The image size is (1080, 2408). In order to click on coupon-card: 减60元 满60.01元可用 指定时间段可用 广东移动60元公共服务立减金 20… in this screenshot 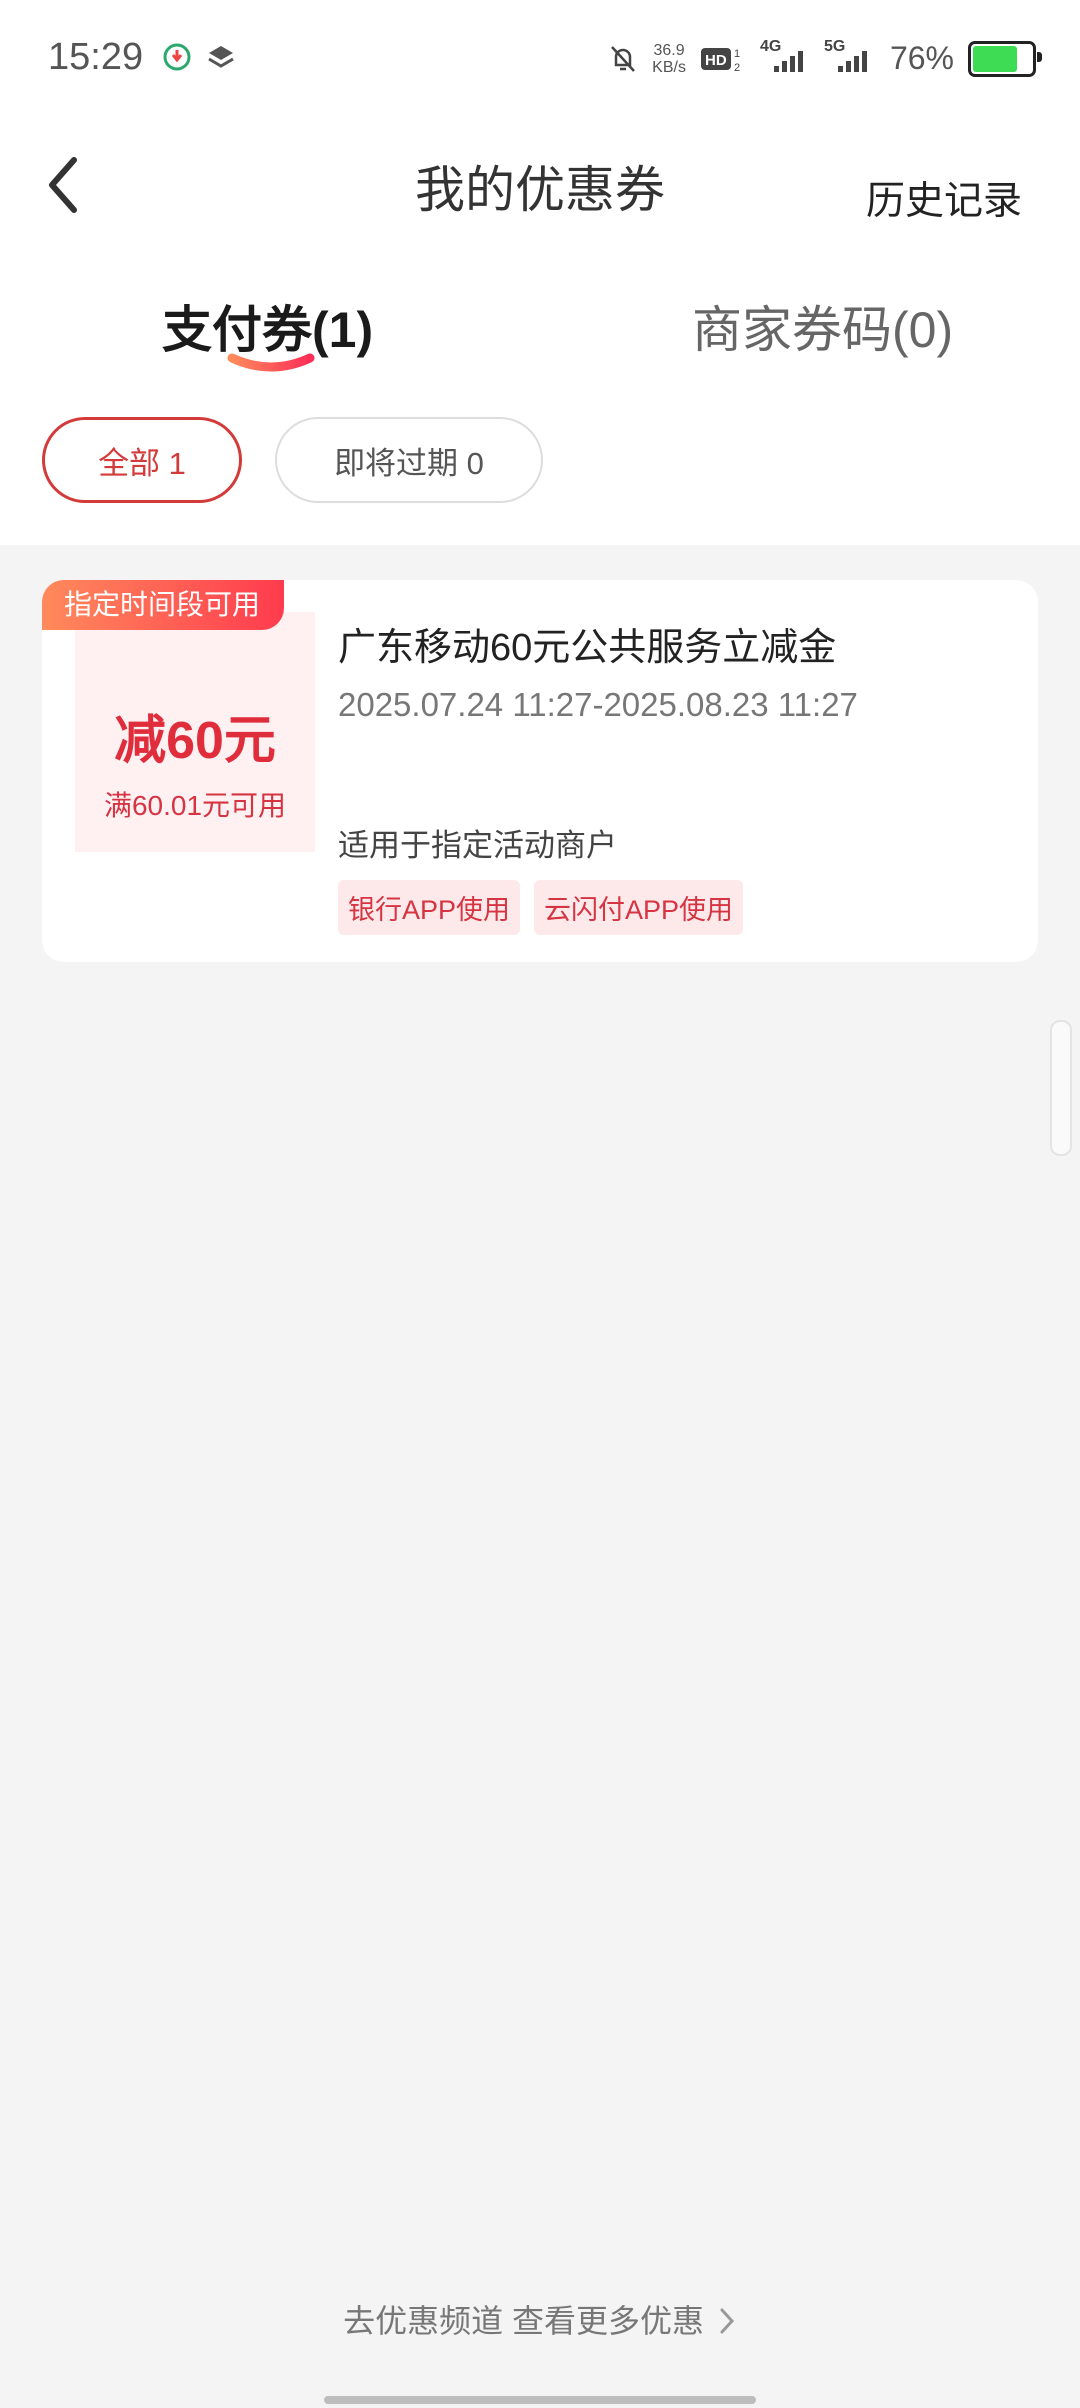, I will do `click(540, 771)`.